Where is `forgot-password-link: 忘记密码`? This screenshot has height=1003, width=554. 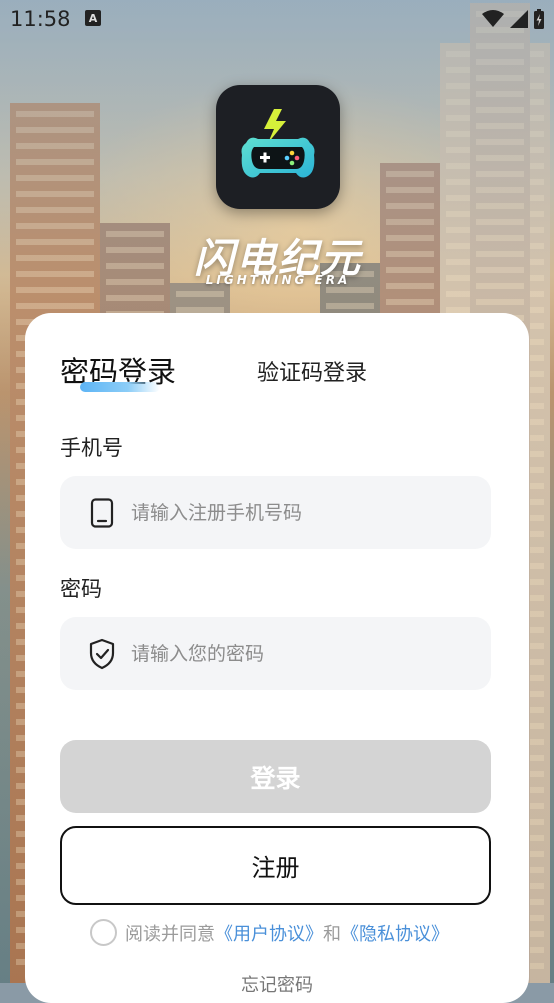
forgot-password-link: 忘记密码 is located at coordinates (277, 984).